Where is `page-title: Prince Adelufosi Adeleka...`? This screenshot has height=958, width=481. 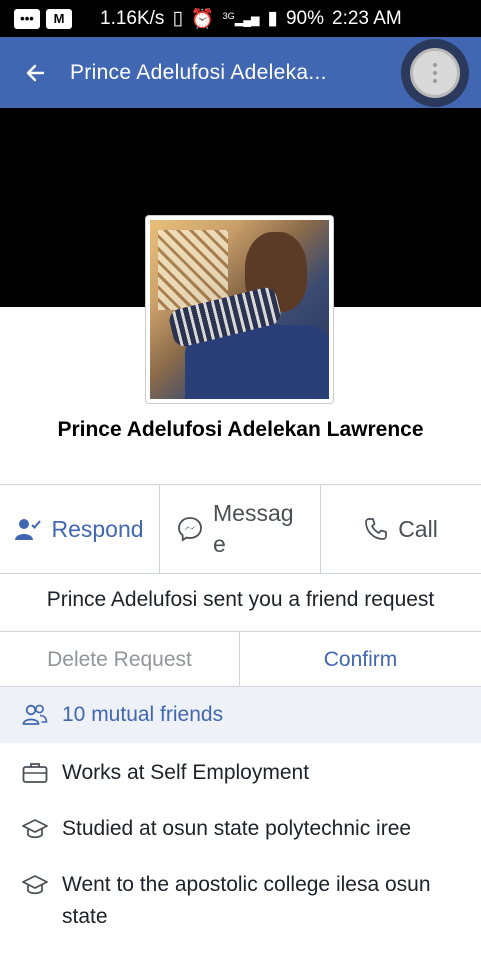 page-title: Prince Adelufosi Adeleka... is located at coordinates (198, 72).